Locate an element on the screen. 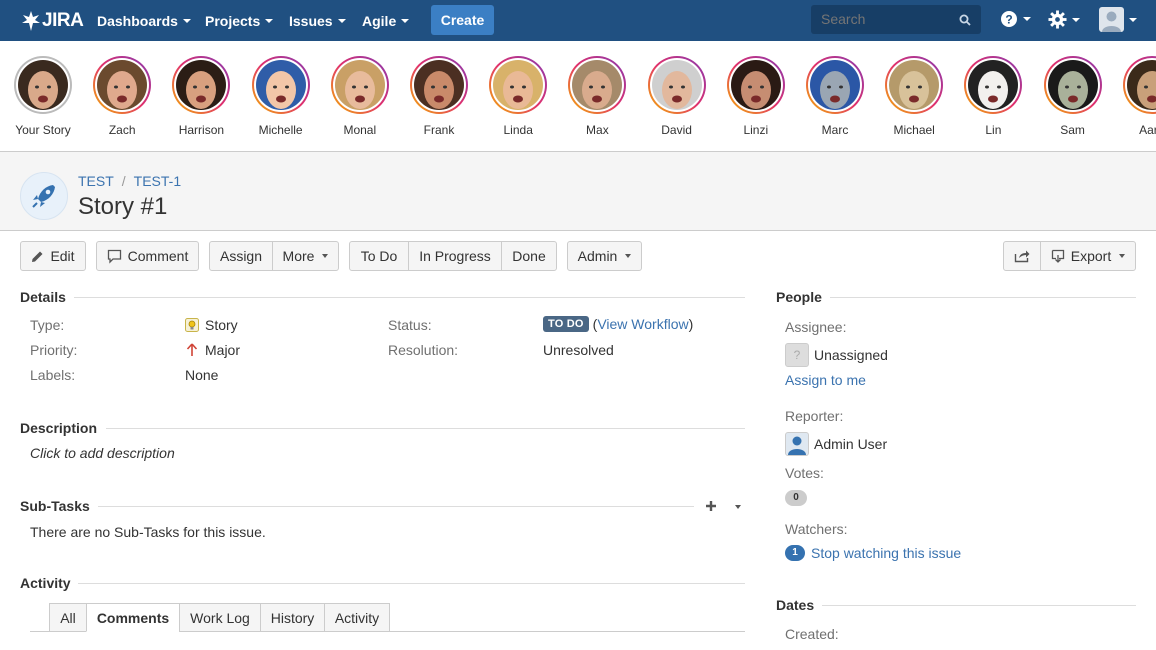  nav-dashboards-menu: Dashboards is located at coordinates (144, 20).